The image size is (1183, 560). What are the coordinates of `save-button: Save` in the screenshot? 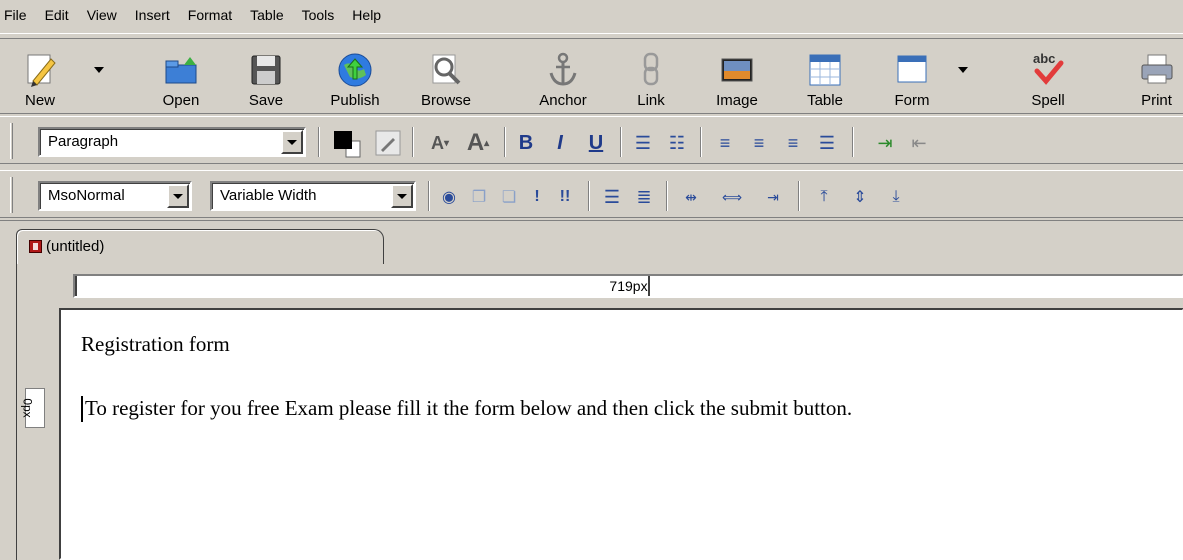 It's located at (266, 78).